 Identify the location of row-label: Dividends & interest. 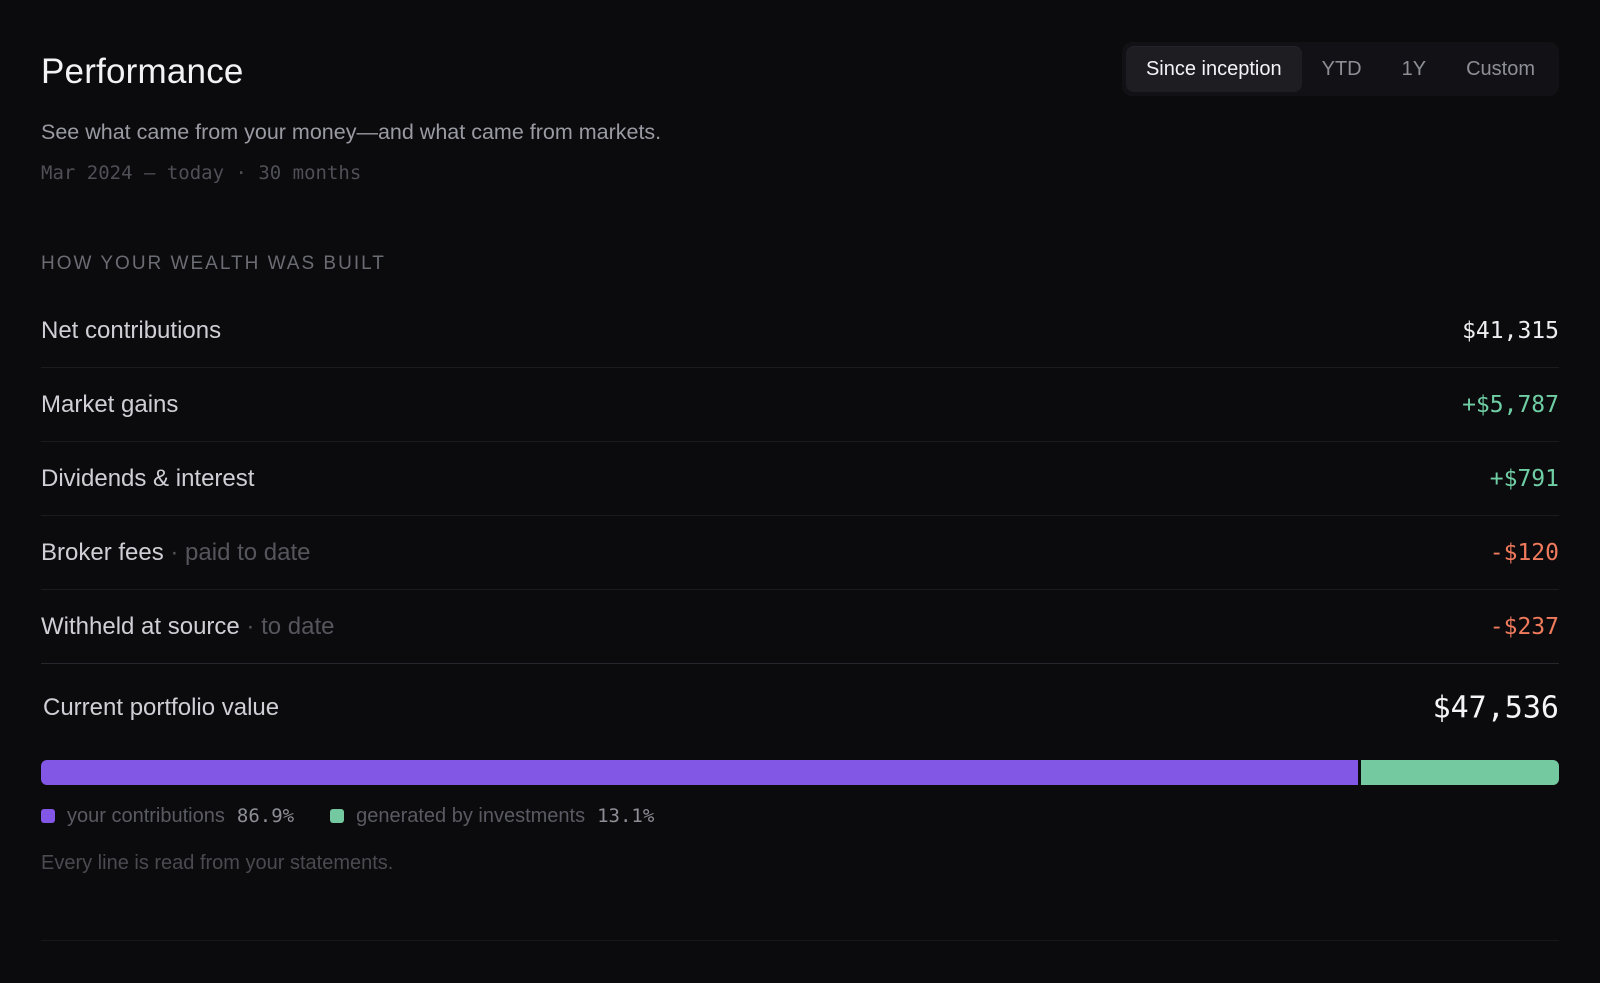
(148, 478).